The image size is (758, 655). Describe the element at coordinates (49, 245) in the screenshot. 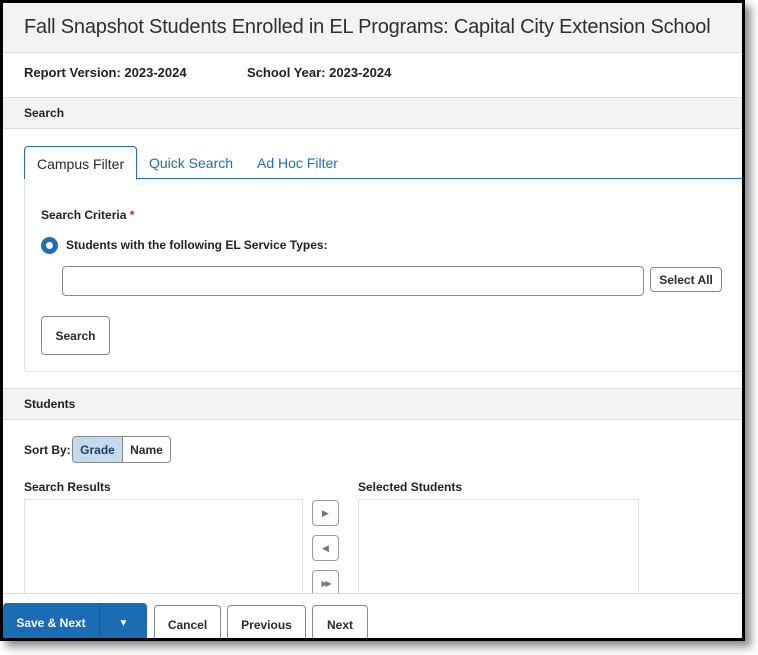

I see `el-service-types-radio` at that location.